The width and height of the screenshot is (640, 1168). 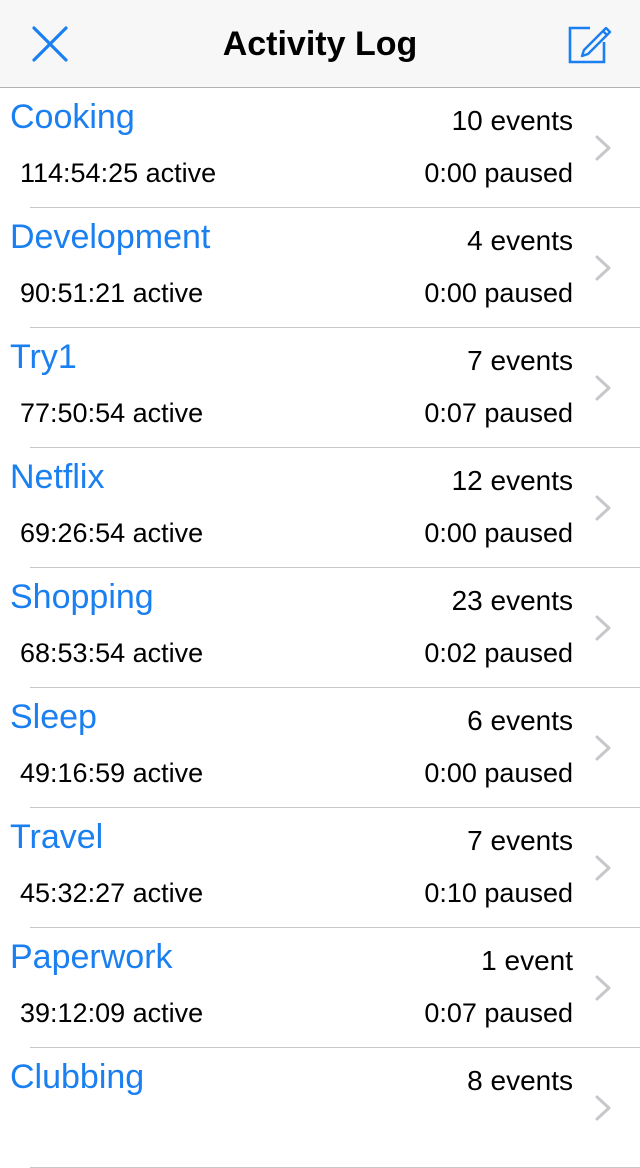 What do you see at coordinates (498, 653) in the screenshot?
I see `paused-time: 0:02 paused` at bounding box center [498, 653].